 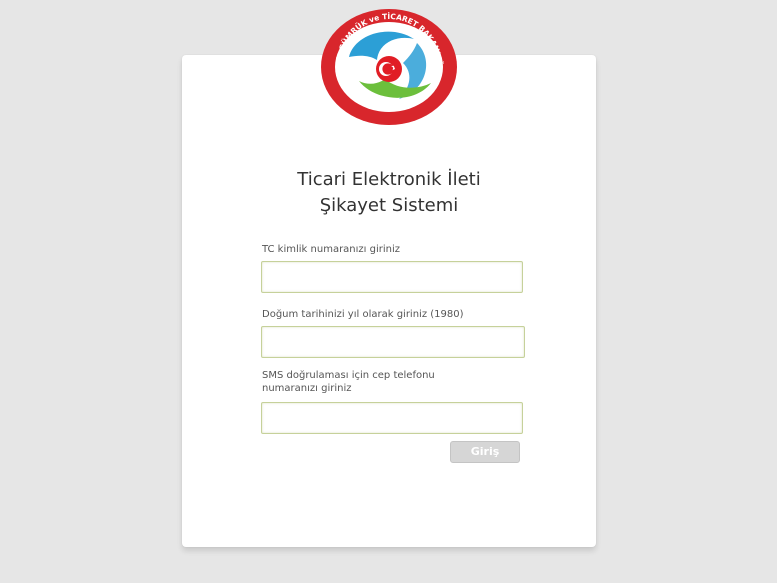 What do you see at coordinates (388, 69) in the screenshot?
I see `flag-crescent-inner` at bounding box center [388, 69].